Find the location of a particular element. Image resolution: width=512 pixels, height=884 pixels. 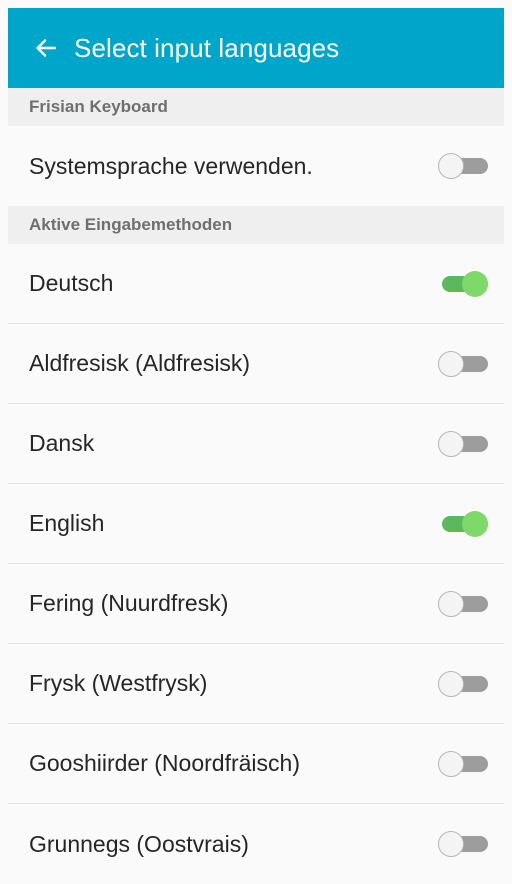

language-row-deutsch: Deutsch is located at coordinates (256, 284).